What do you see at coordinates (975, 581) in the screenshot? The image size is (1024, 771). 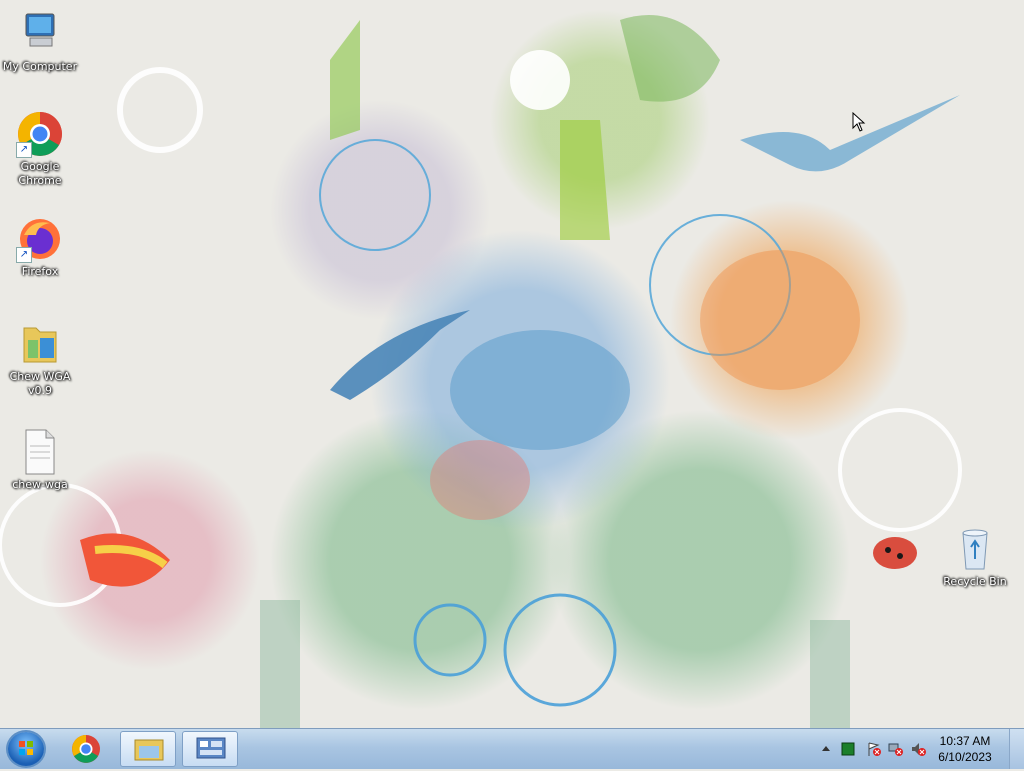 I see `desktop-icon-label: Recycle Bin` at bounding box center [975, 581].